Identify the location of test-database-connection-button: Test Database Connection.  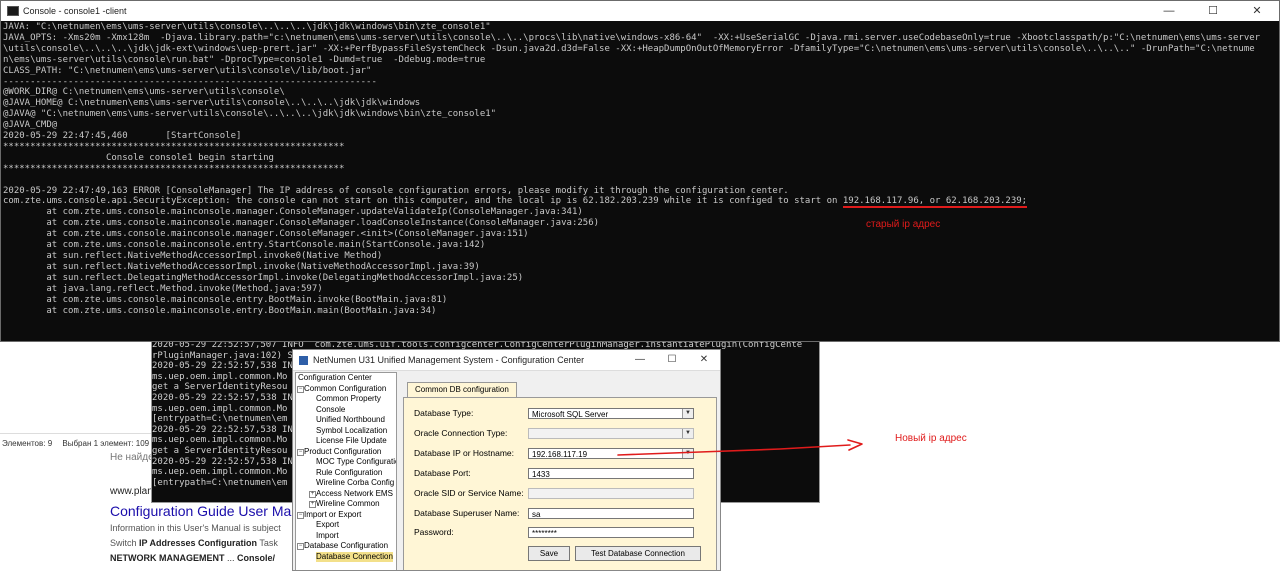
(638, 553).